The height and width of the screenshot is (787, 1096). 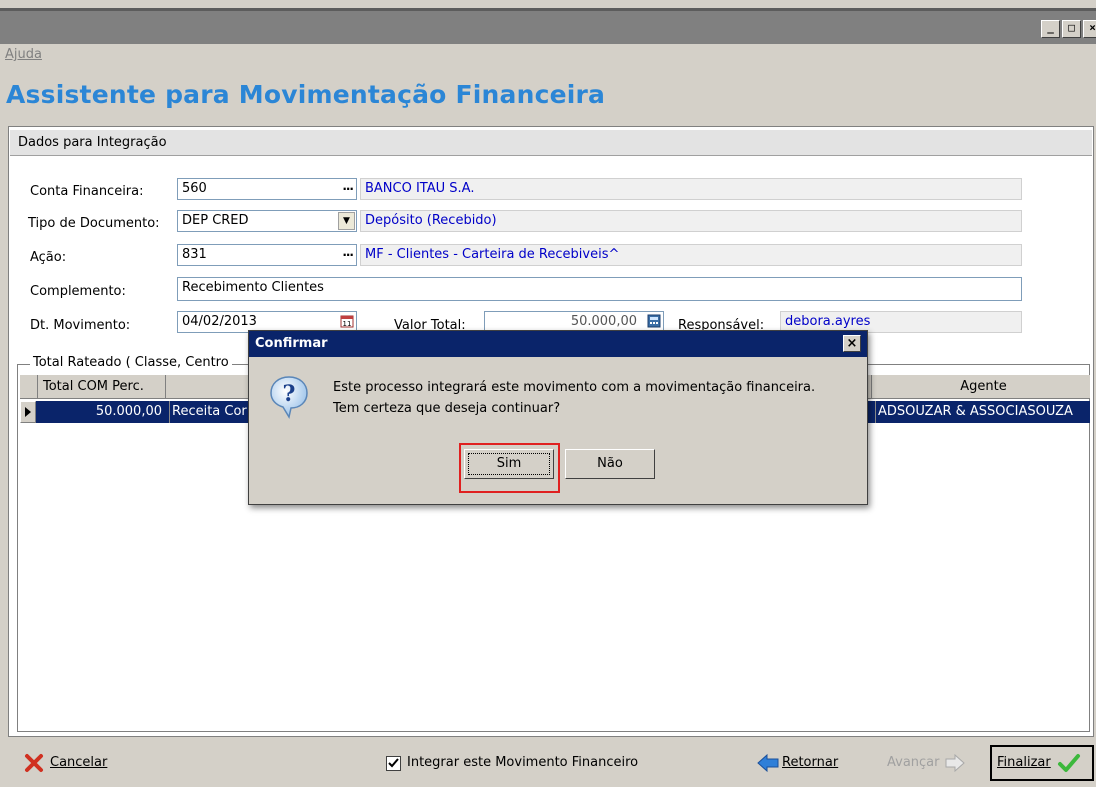 I want to click on section-header: Dados para Integração, so click(x=551, y=143).